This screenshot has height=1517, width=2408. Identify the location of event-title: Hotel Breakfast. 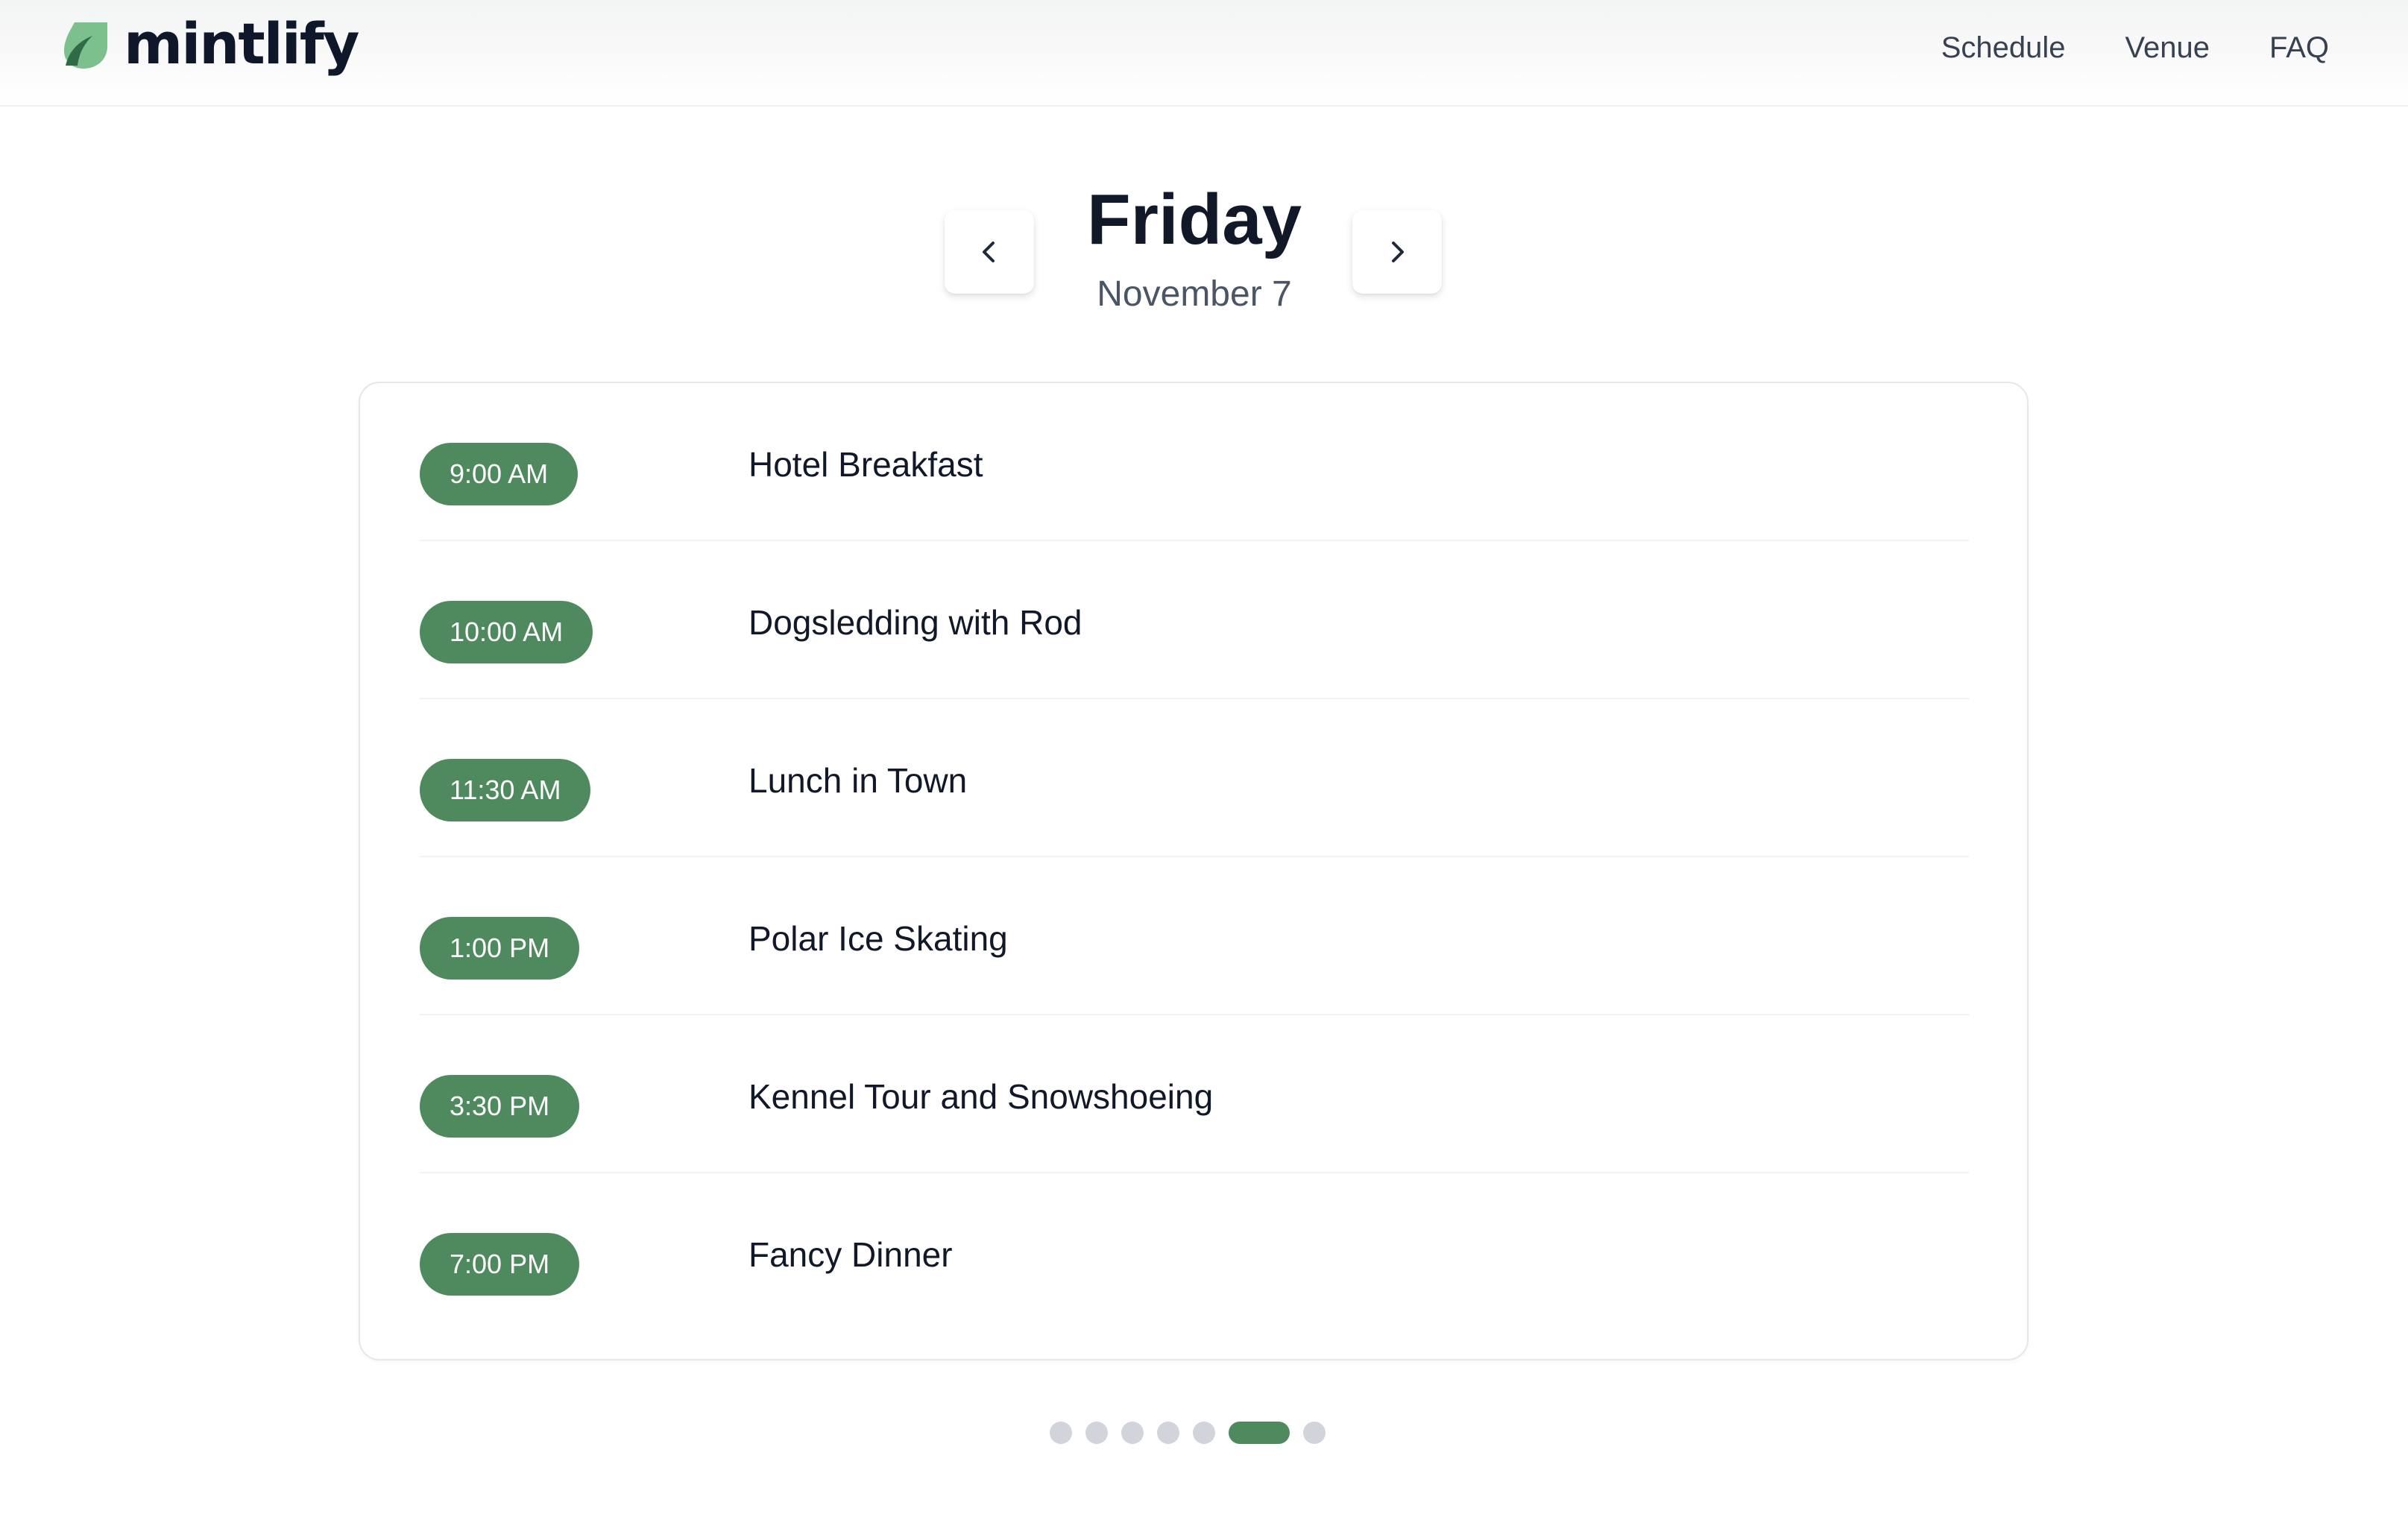
(865, 464).